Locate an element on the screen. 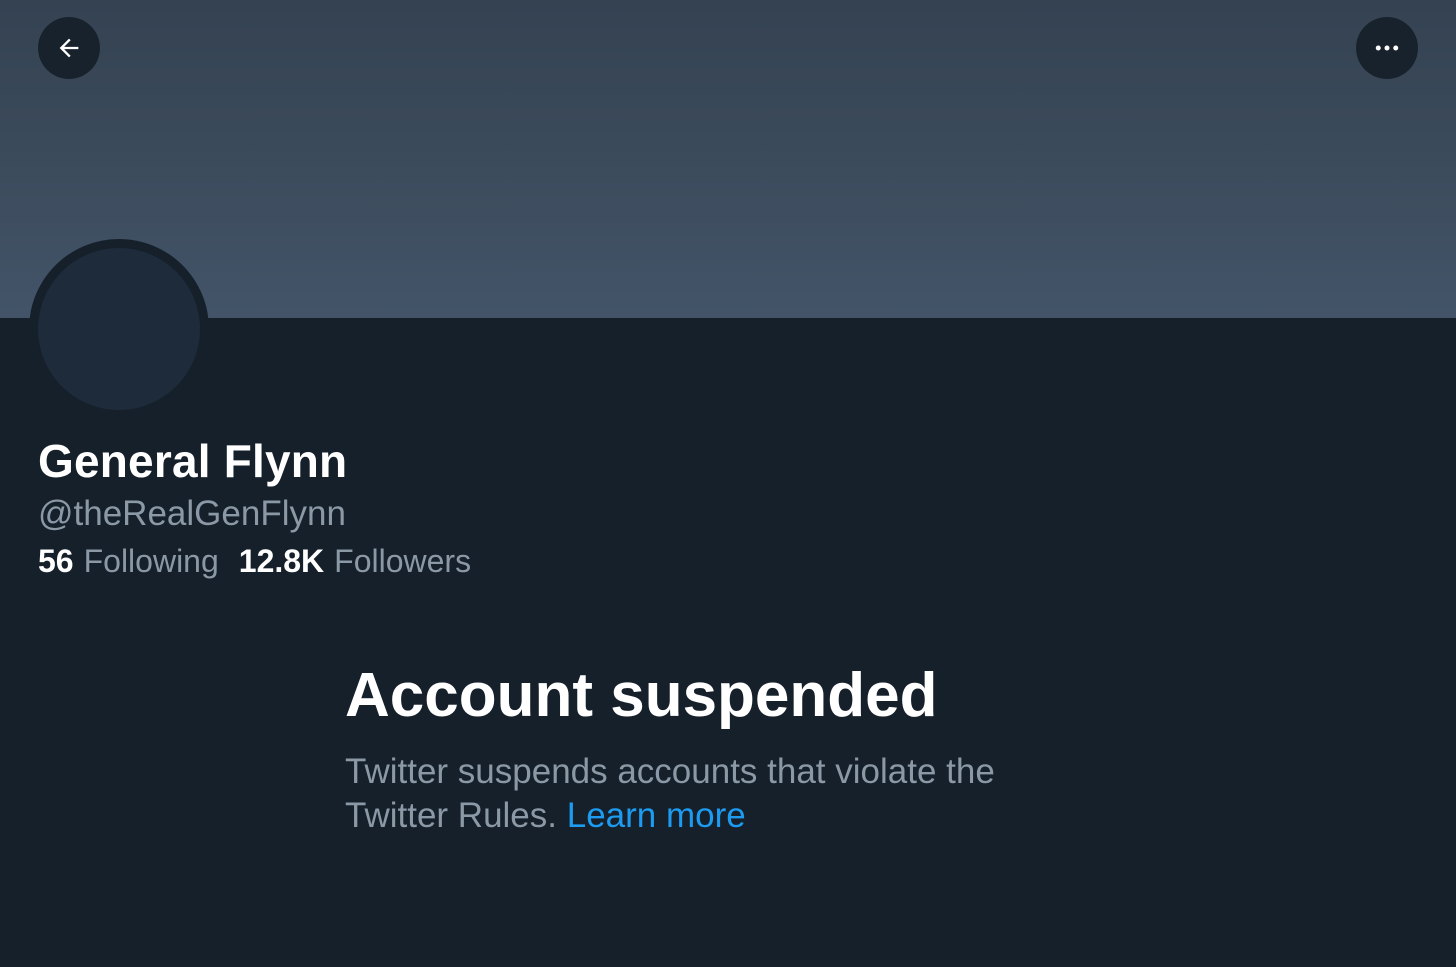  following-label: Following is located at coordinates (151, 561).